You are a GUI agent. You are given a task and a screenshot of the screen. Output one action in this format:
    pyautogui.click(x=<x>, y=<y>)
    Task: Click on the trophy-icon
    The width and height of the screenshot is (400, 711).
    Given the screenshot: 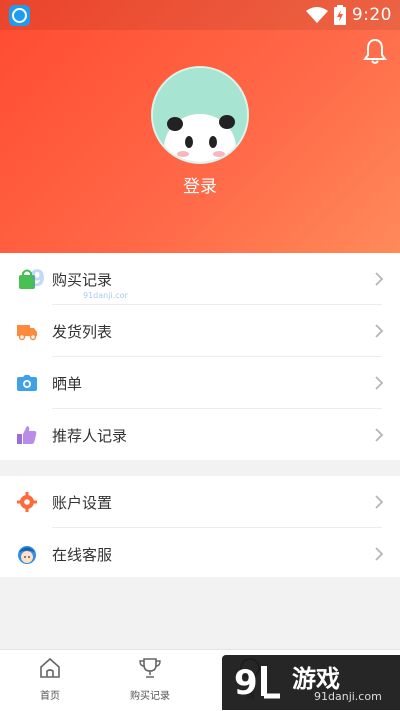 What is the action you would take?
    pyautogui.click(x=150, y=668)
    